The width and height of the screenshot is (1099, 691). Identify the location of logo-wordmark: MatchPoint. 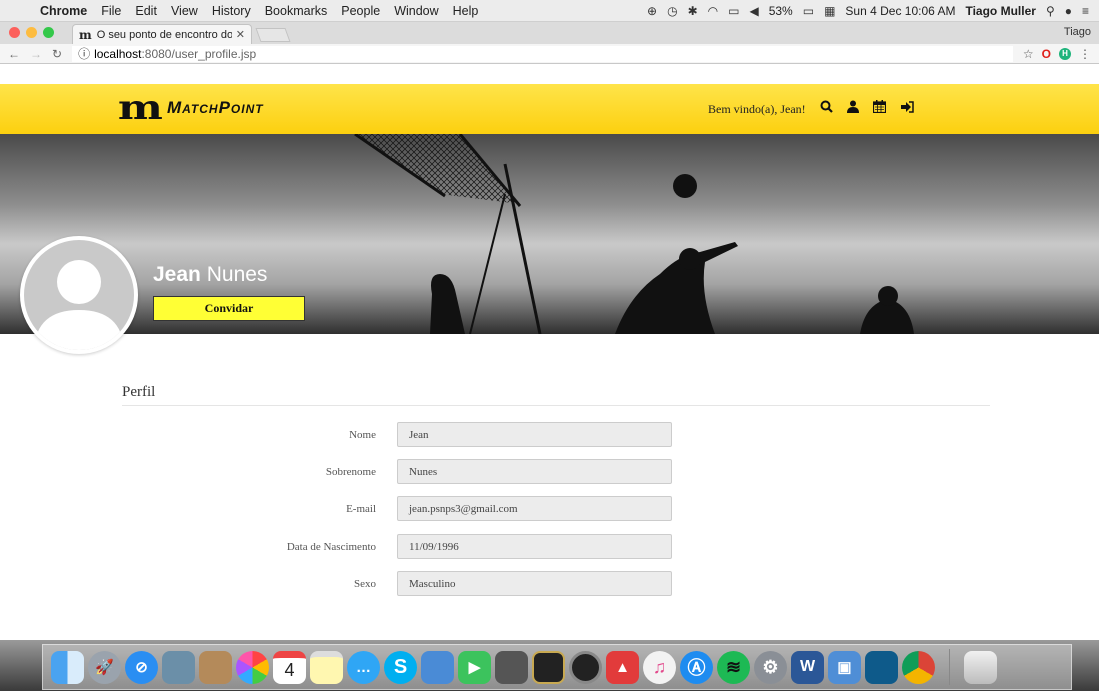
(215, 107).